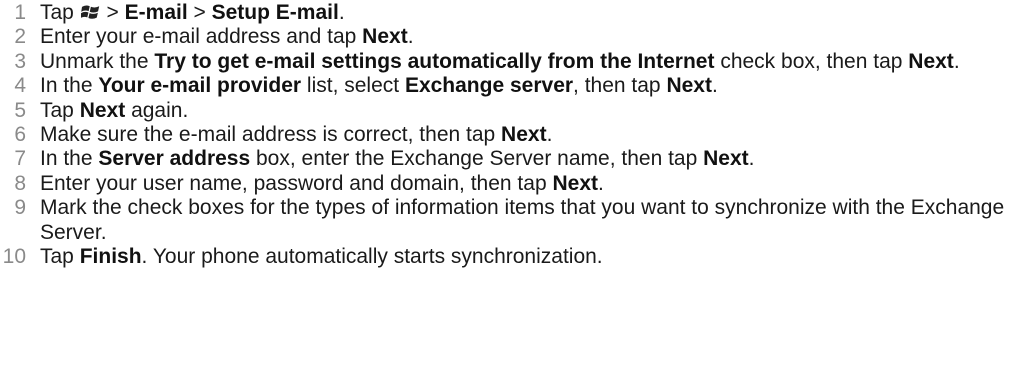 The height and width of the screenshot is (370, 1013). I want to click on step-item: 2 Enter your e-mail address and tap Next., so click(506, 37).